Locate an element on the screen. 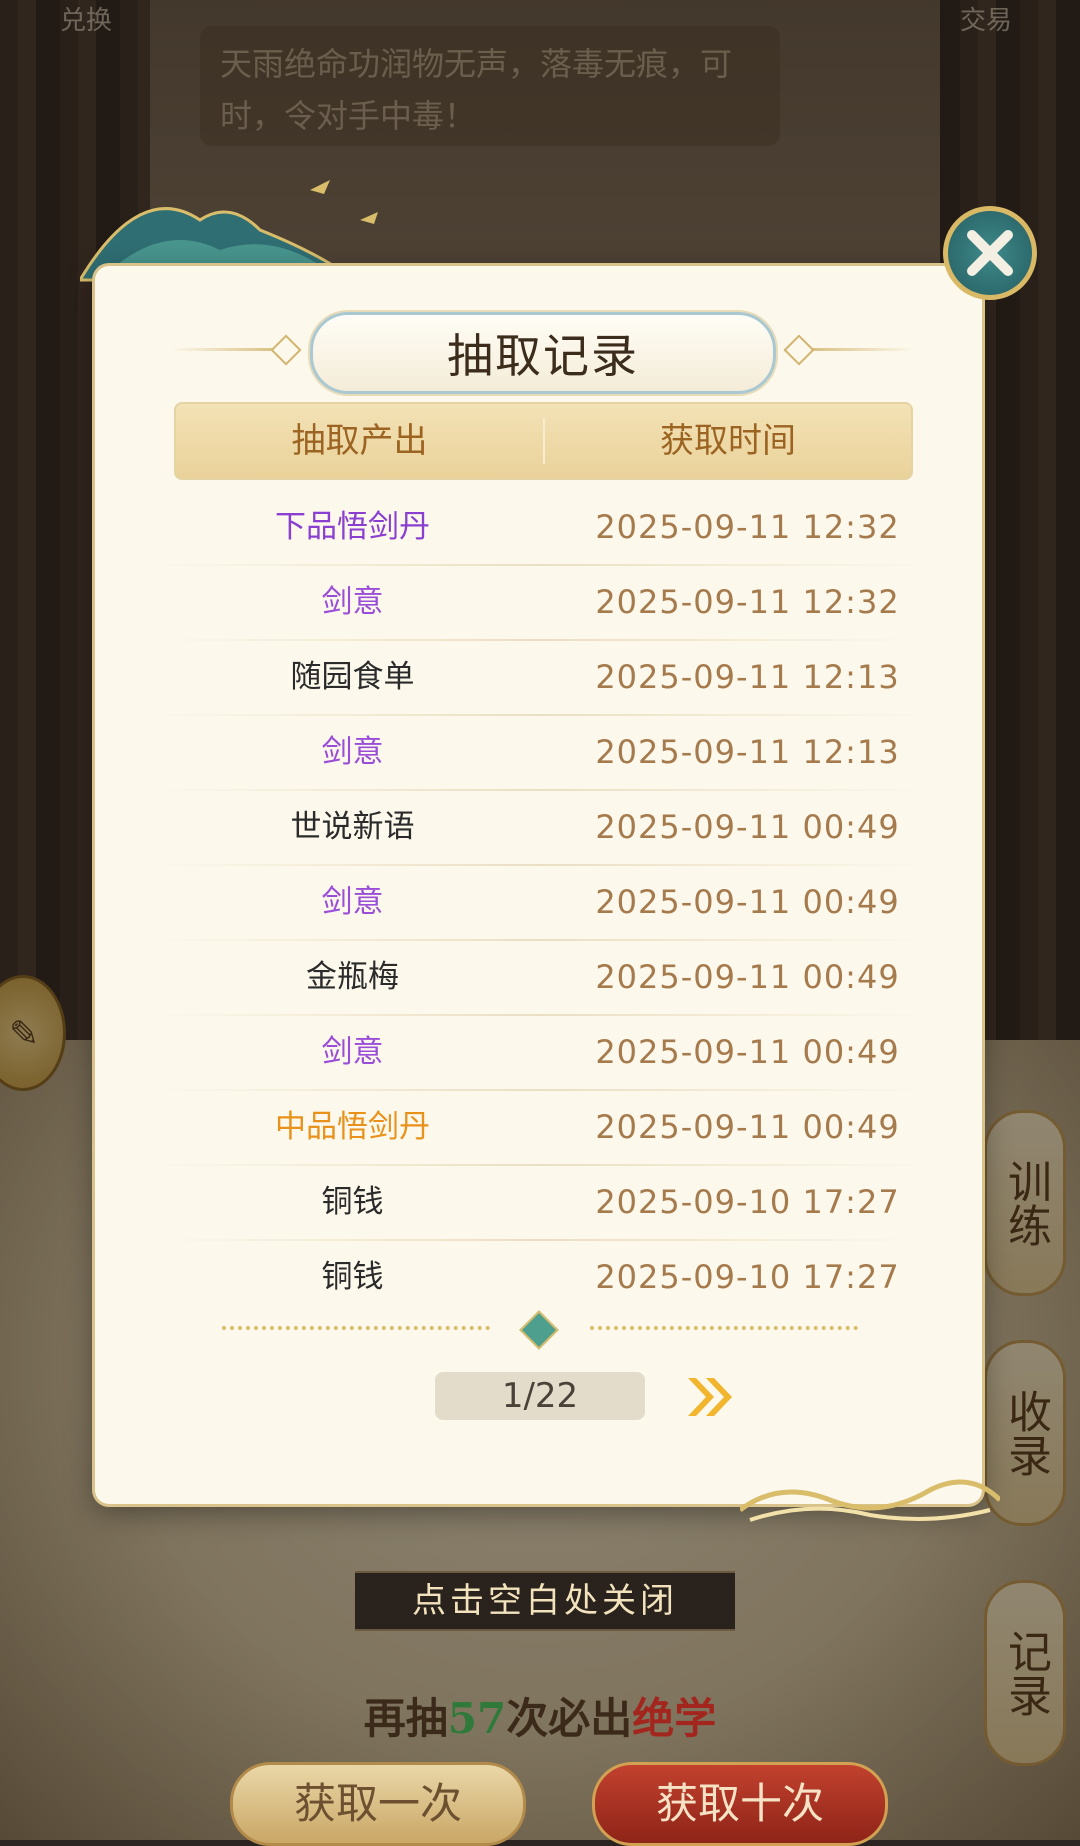  page-indicator: 1/22 is located at coordinates (540, 1396).